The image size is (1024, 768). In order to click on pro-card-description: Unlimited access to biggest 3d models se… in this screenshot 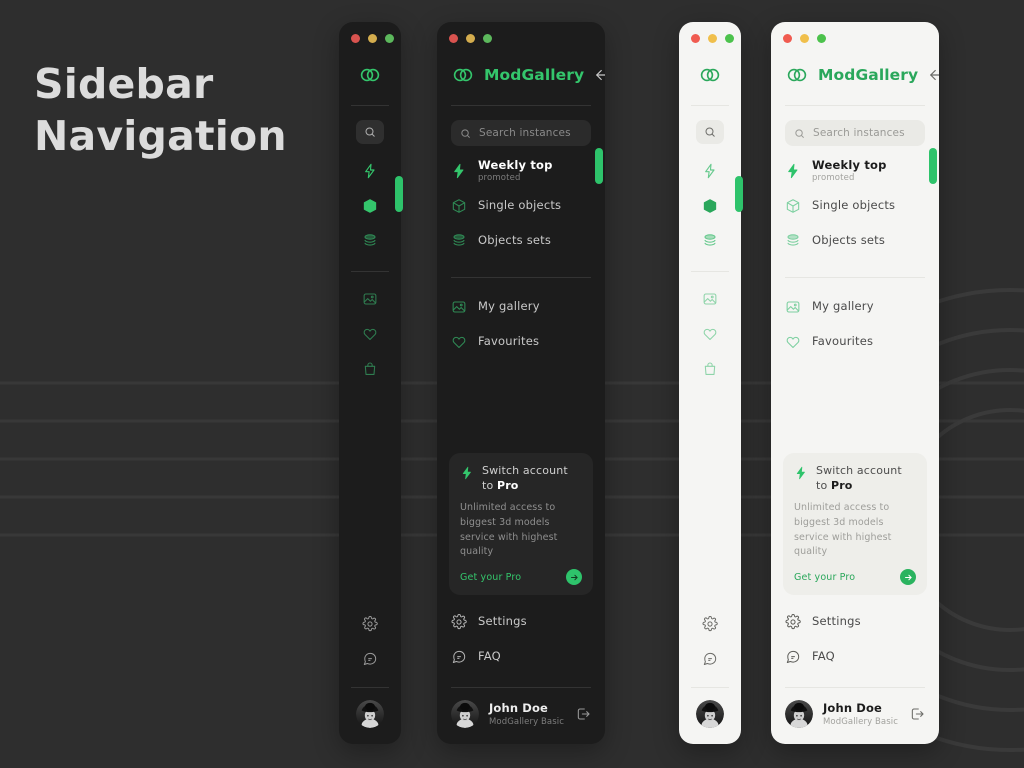, I will do `click(843, 530)`.